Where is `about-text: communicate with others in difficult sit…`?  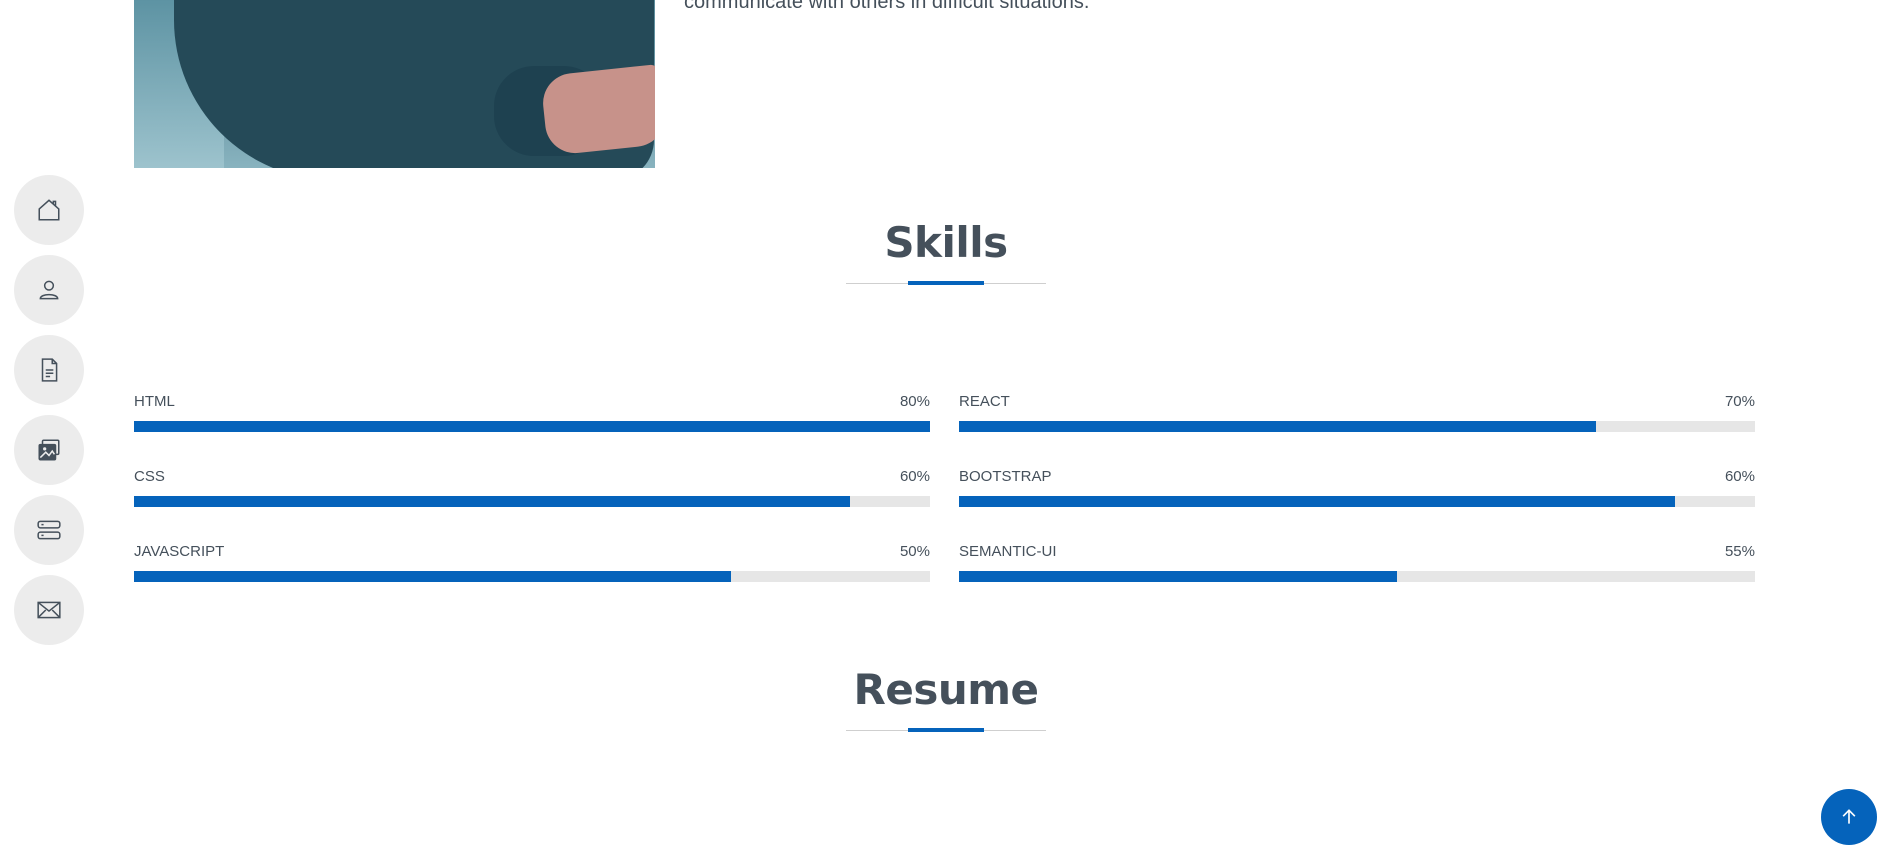 about-text: communicate with others in difficult sit… is located at coordinates (887, 6).